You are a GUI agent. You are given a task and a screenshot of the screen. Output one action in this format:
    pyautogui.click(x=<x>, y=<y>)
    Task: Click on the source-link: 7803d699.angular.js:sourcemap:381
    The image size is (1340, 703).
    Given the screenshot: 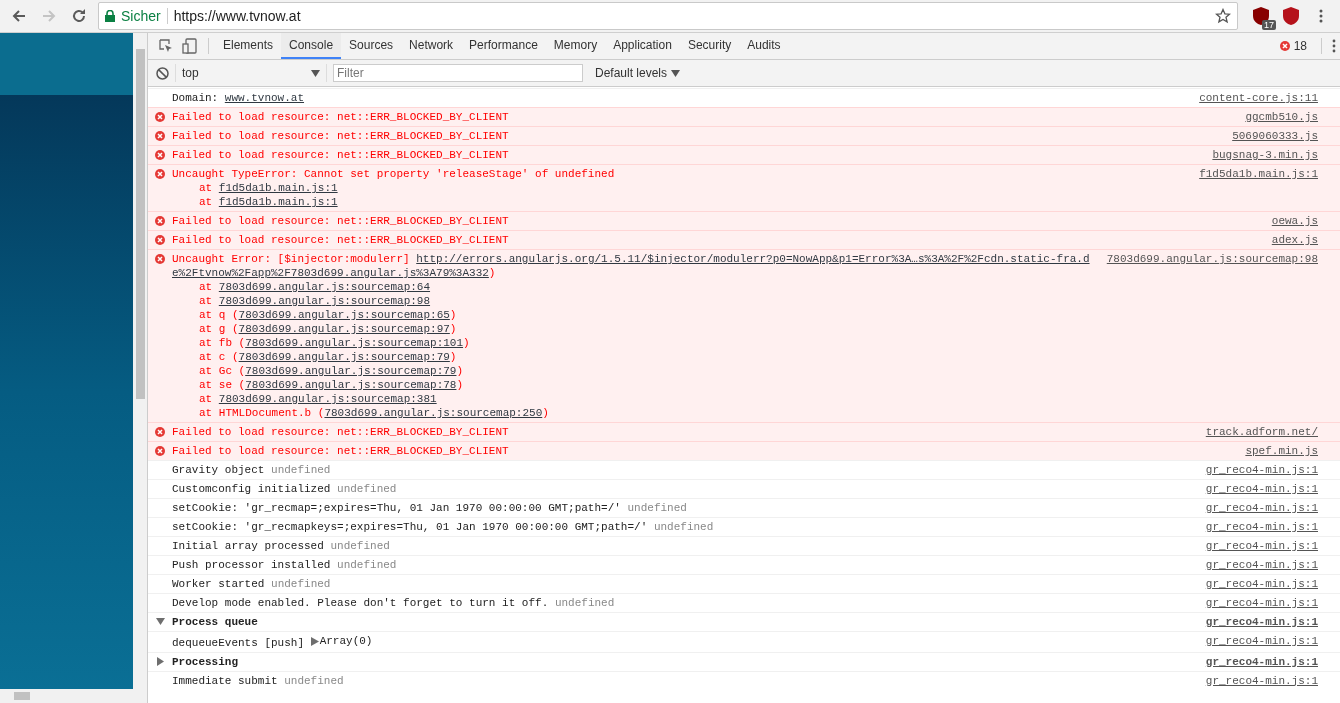 What is the action you would take?
    pyautogui.click(x=327, y=399)
    